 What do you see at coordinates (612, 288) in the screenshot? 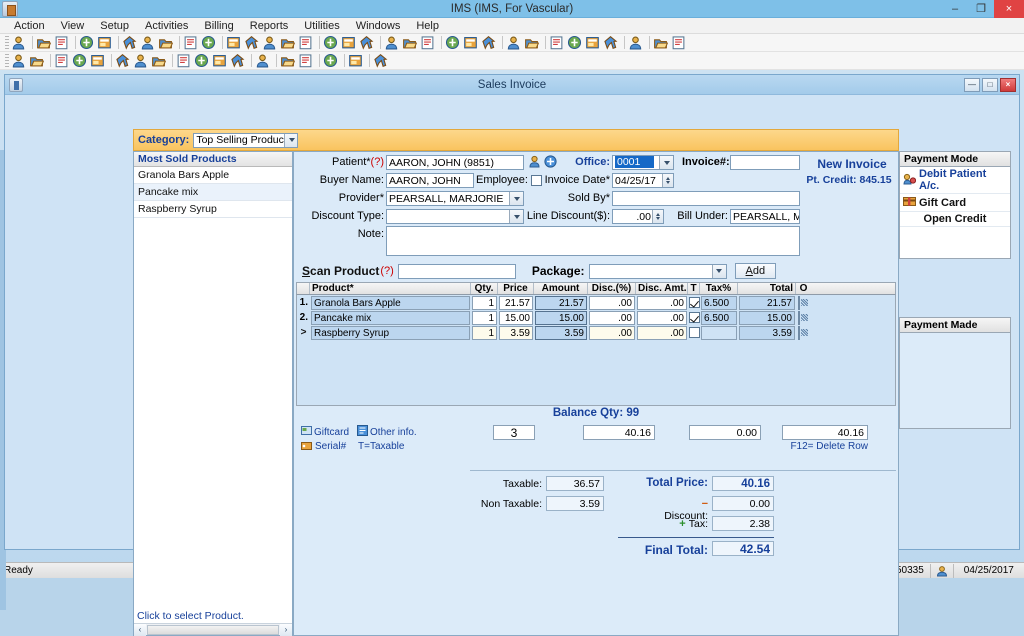
I see `column-header-disc-pct: Disc.(%)` at bounding box center [612, 288].